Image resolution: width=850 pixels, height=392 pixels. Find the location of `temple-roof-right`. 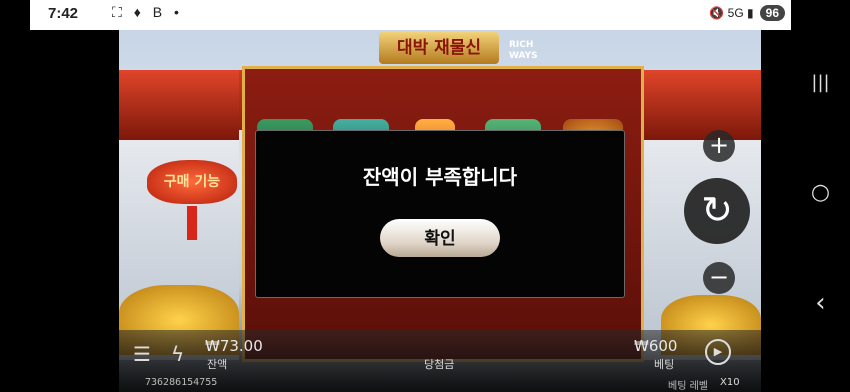

temple-roof-right is located at coordinates (701, 108).